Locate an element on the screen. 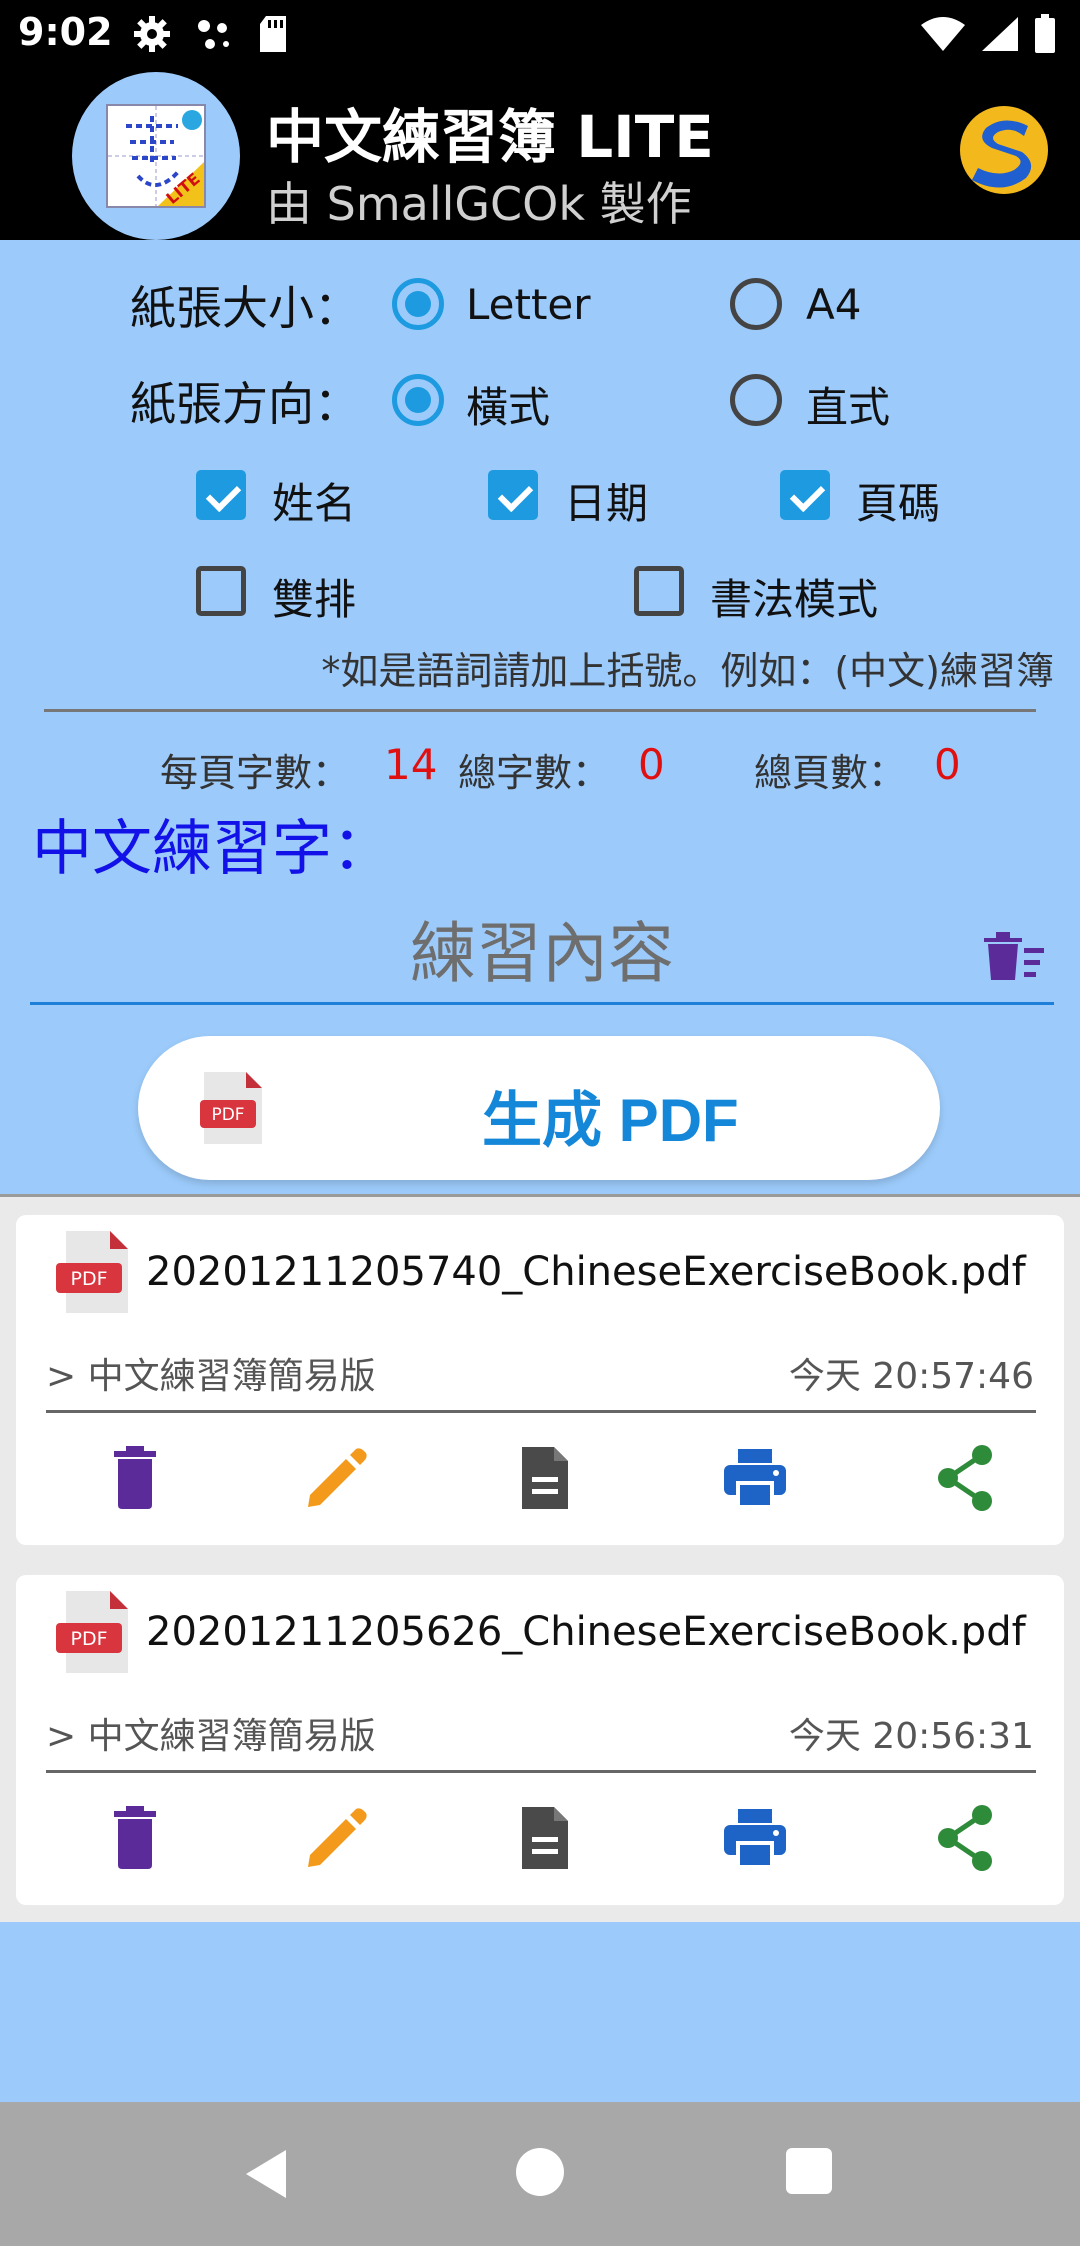 The image size is (1080, 2246). divider is located at coordinates (540, 710).